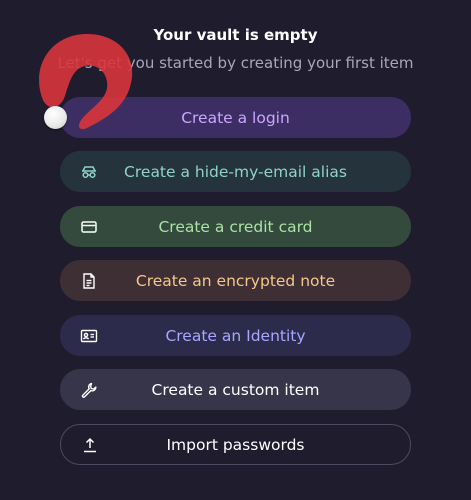  Describe the element at coordinates (89, 336) in the screenshot. I see `identity-icon` at that location.